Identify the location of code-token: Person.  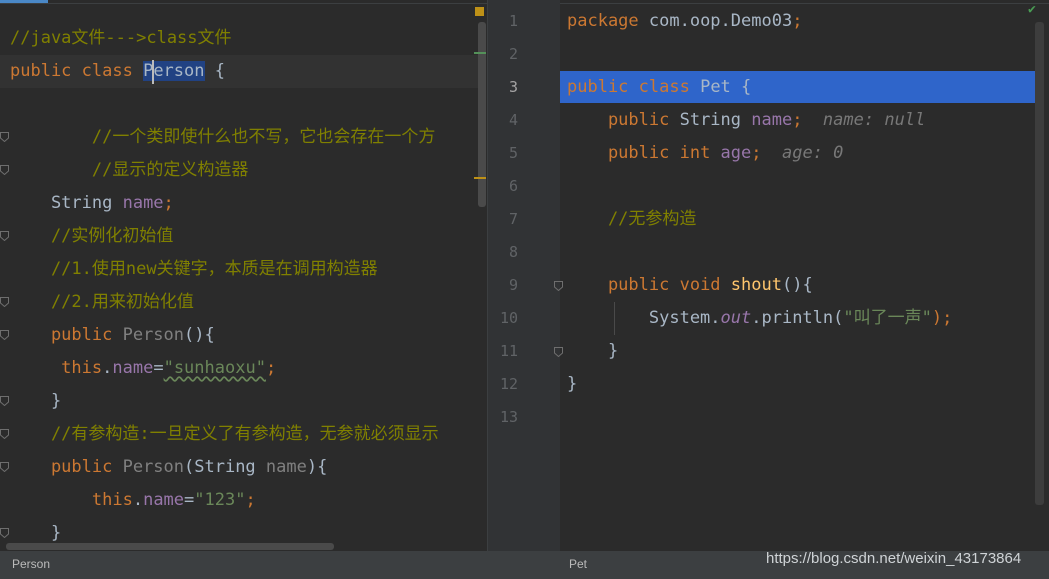
(153, 335).